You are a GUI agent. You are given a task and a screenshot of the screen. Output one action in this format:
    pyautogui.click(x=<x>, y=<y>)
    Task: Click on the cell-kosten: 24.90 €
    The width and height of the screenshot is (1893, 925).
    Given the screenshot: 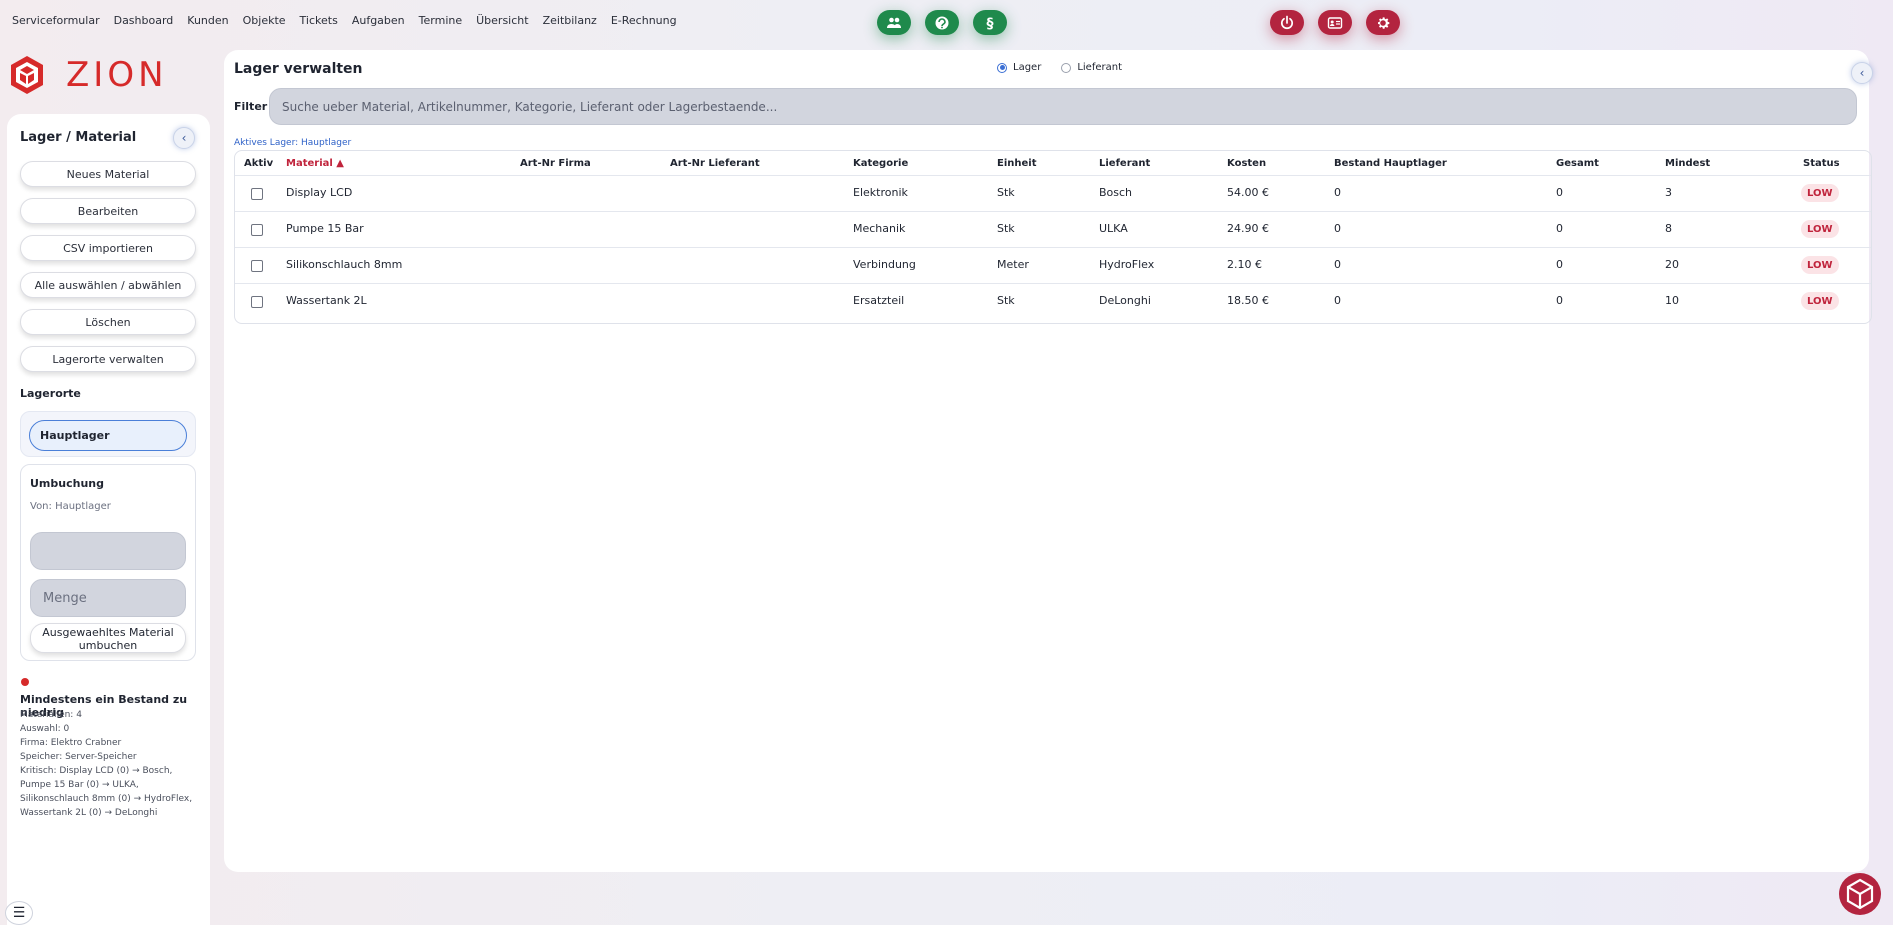 What is the action you would take?
    pyautogui.click(x=1248, y=228)
    